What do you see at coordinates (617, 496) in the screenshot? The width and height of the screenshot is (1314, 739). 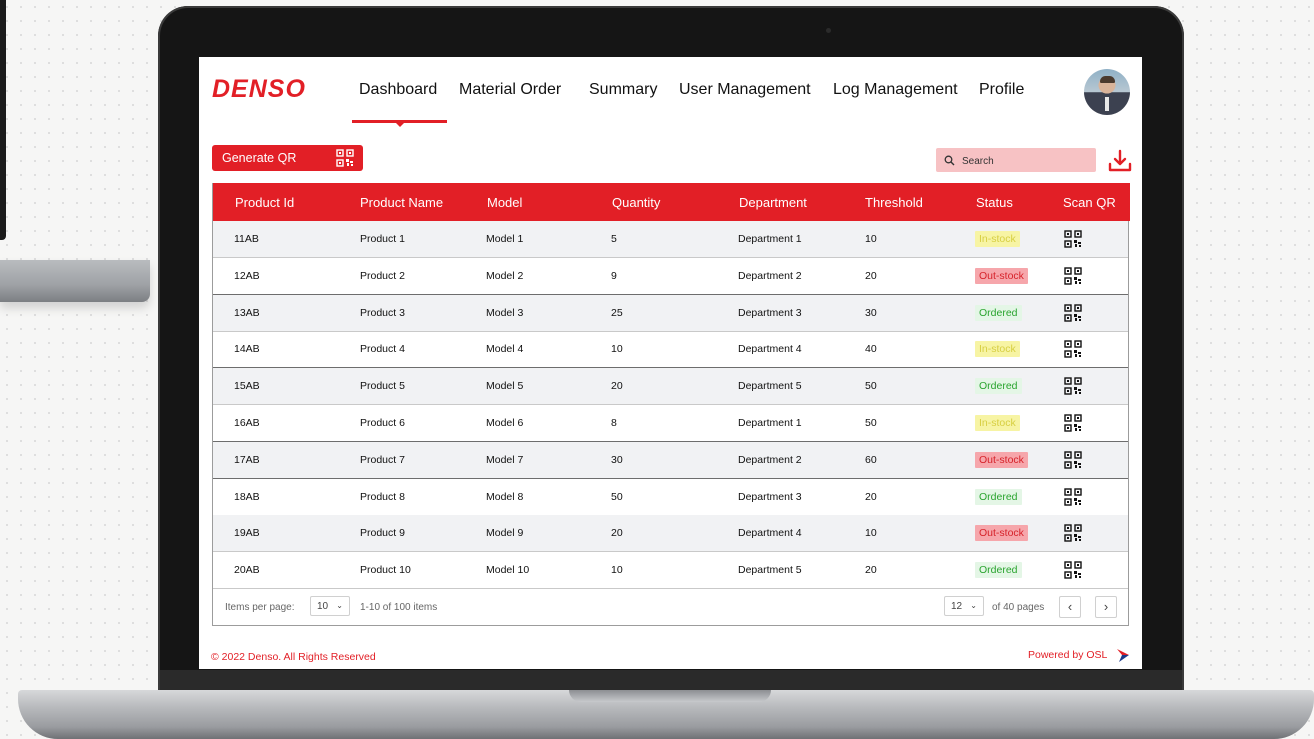 I see `cell-quantity: 50` at bounding box center [617, 496].